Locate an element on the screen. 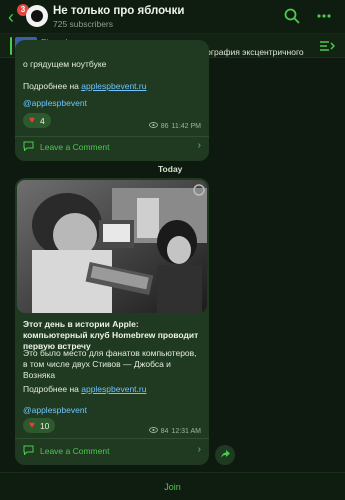 Image resolution: width=345 pixels, height=500 pixels. message-time: 12:31 AM is located at coordinates (186, 431).